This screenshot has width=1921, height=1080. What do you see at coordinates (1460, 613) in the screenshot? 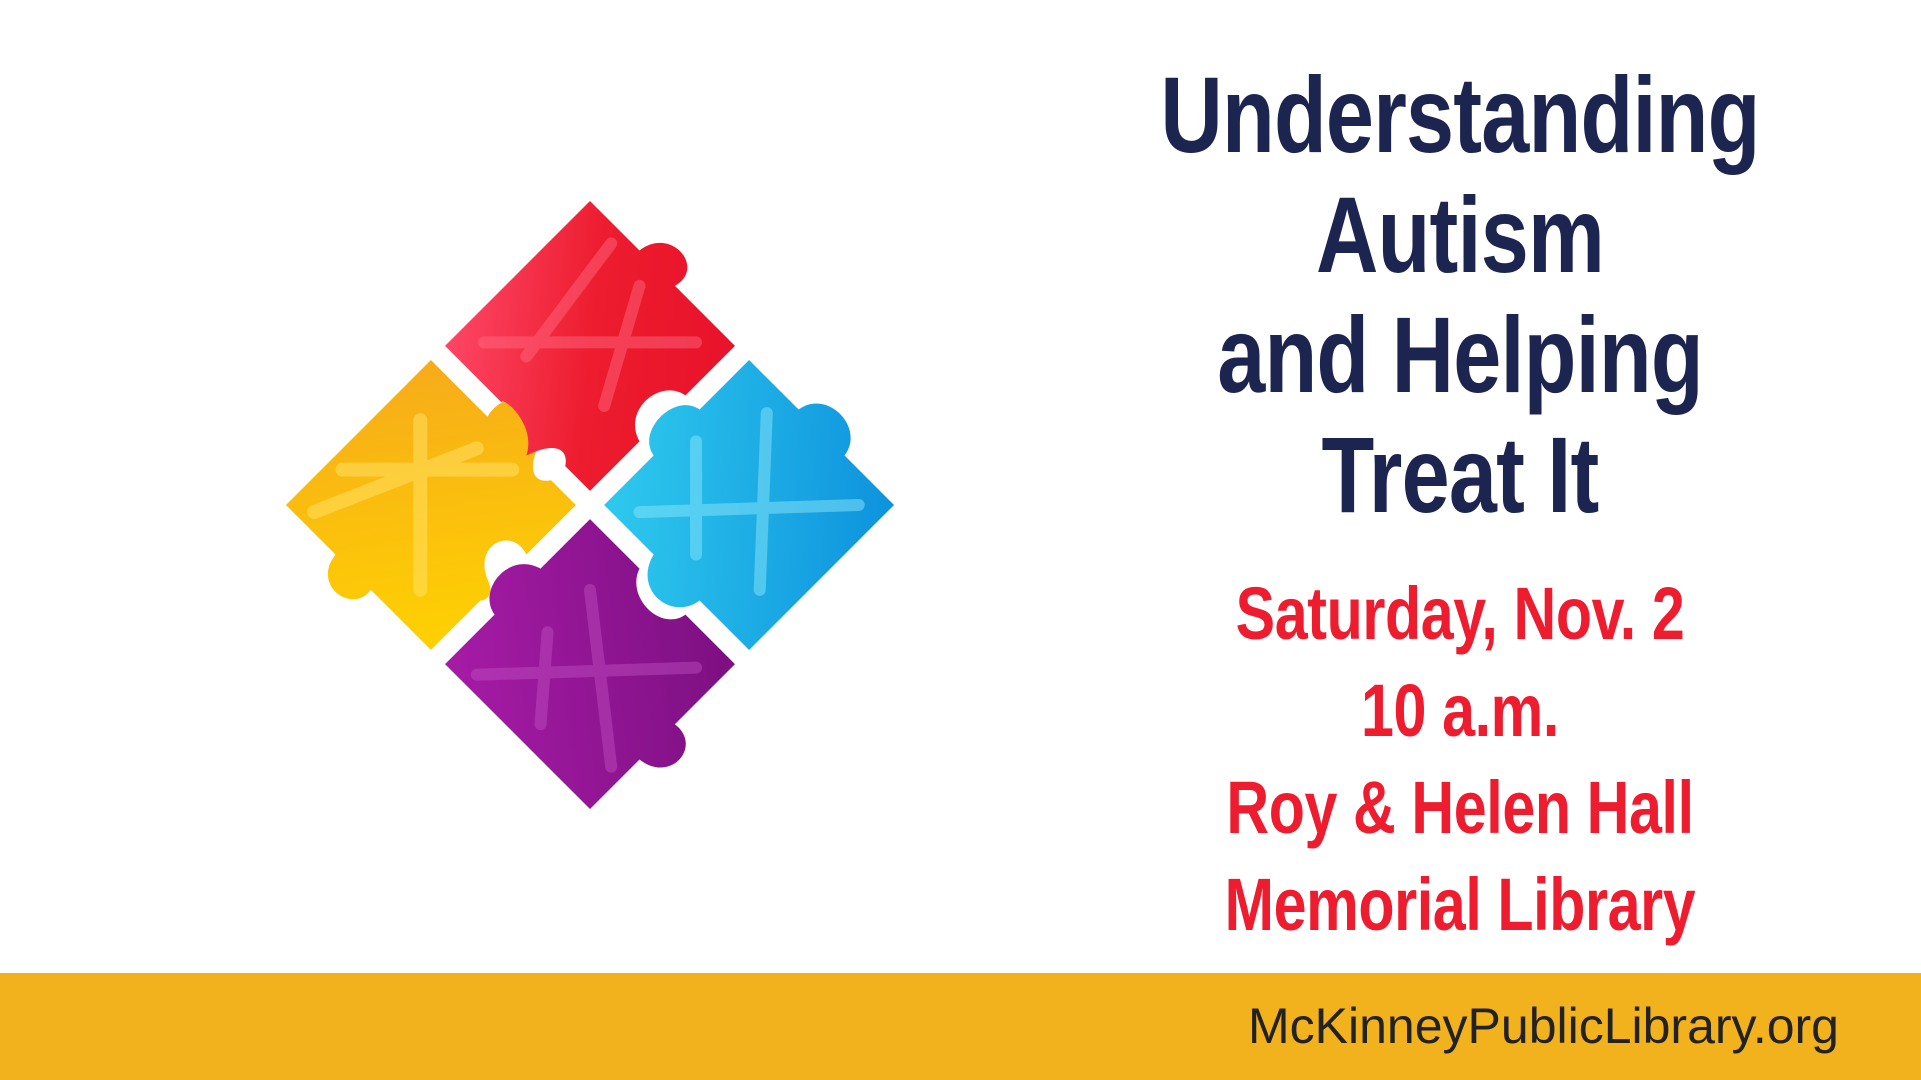
I see `event-date: Saturday, Nov. 2` at bounding box center [1460, 613].